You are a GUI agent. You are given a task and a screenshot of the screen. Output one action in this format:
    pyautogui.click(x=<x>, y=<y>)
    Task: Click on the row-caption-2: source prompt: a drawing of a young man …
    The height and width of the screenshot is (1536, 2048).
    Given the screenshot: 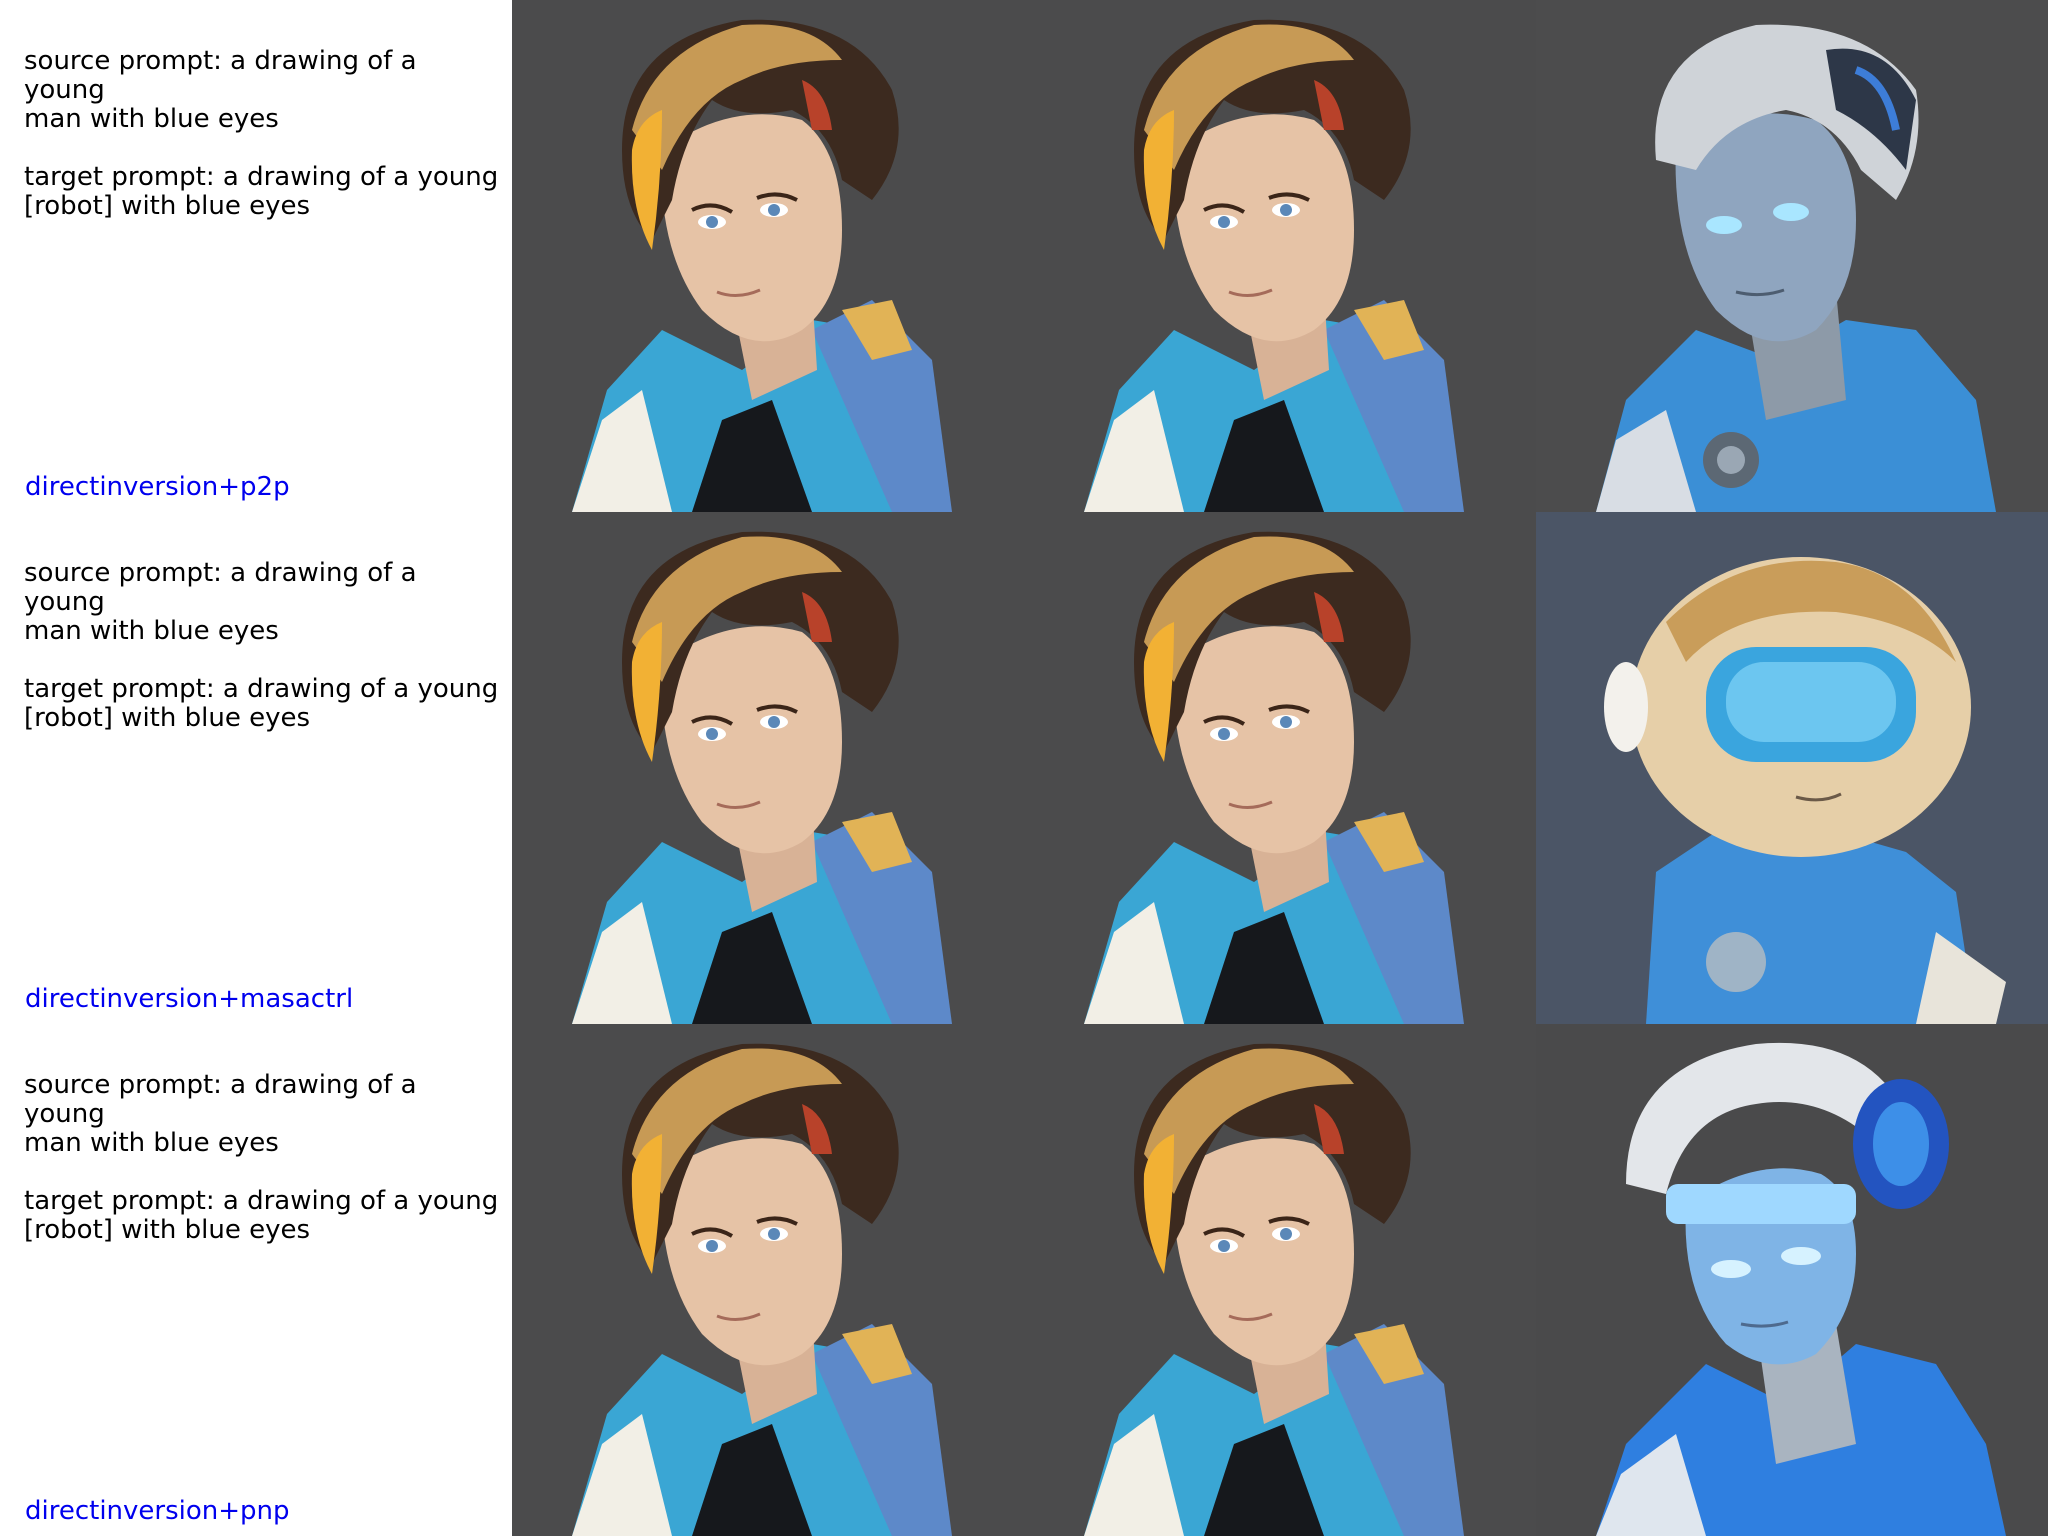 What is the action you would take?
    pyautogui.click(x=256, y=768)
    